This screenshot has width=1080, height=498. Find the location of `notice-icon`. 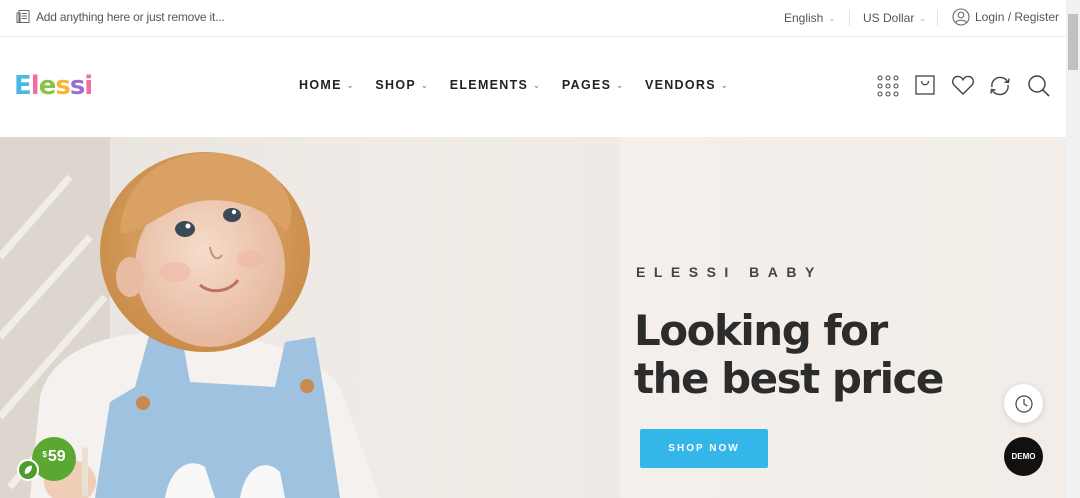

notice-icon is located at coordinates (23, 16).